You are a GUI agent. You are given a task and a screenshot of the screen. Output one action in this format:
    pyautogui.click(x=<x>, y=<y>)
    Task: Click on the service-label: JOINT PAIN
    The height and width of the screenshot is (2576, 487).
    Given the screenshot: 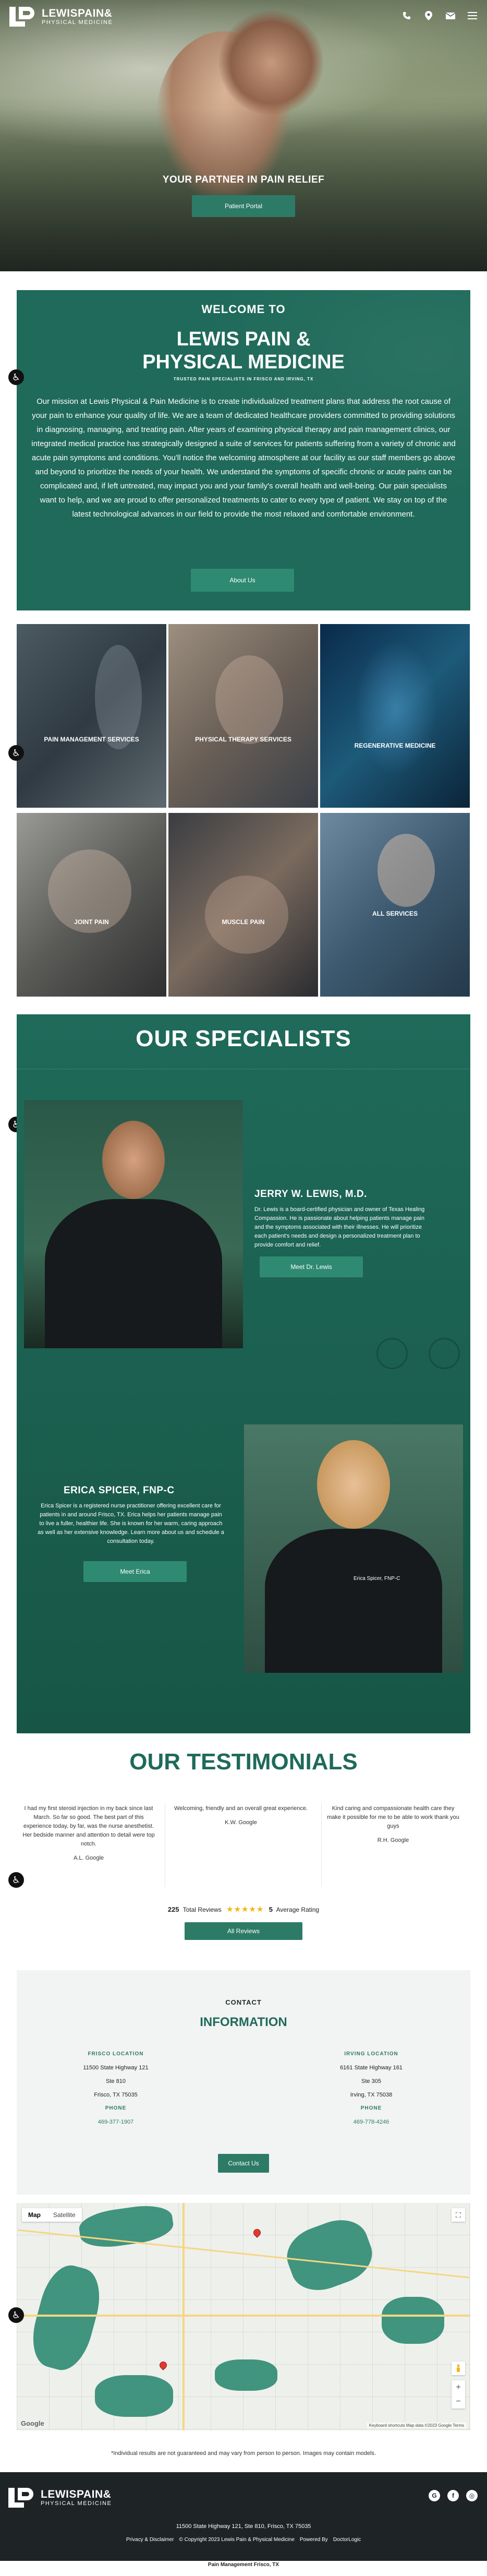 What is the action you would take?
    pyautogui.click(x=92, y=922)
    